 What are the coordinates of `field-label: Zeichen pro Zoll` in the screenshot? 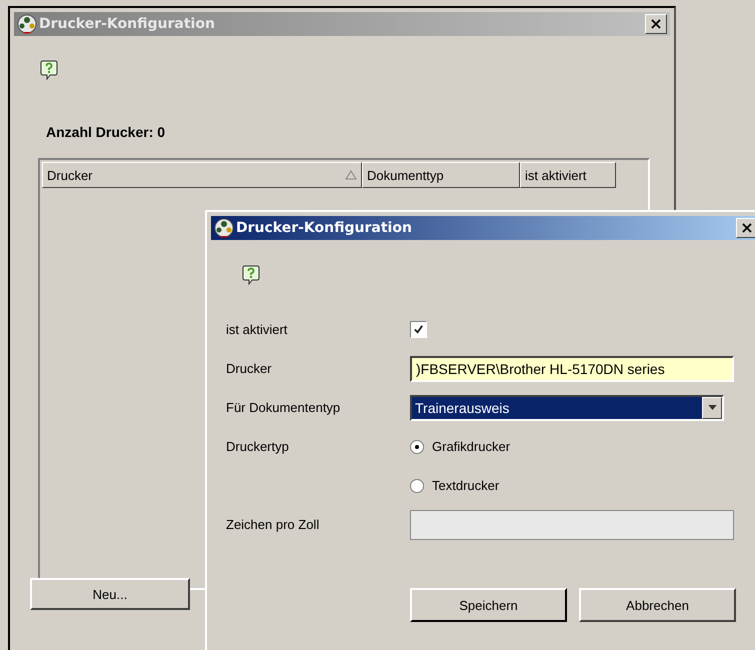 It's located at (273, 524).